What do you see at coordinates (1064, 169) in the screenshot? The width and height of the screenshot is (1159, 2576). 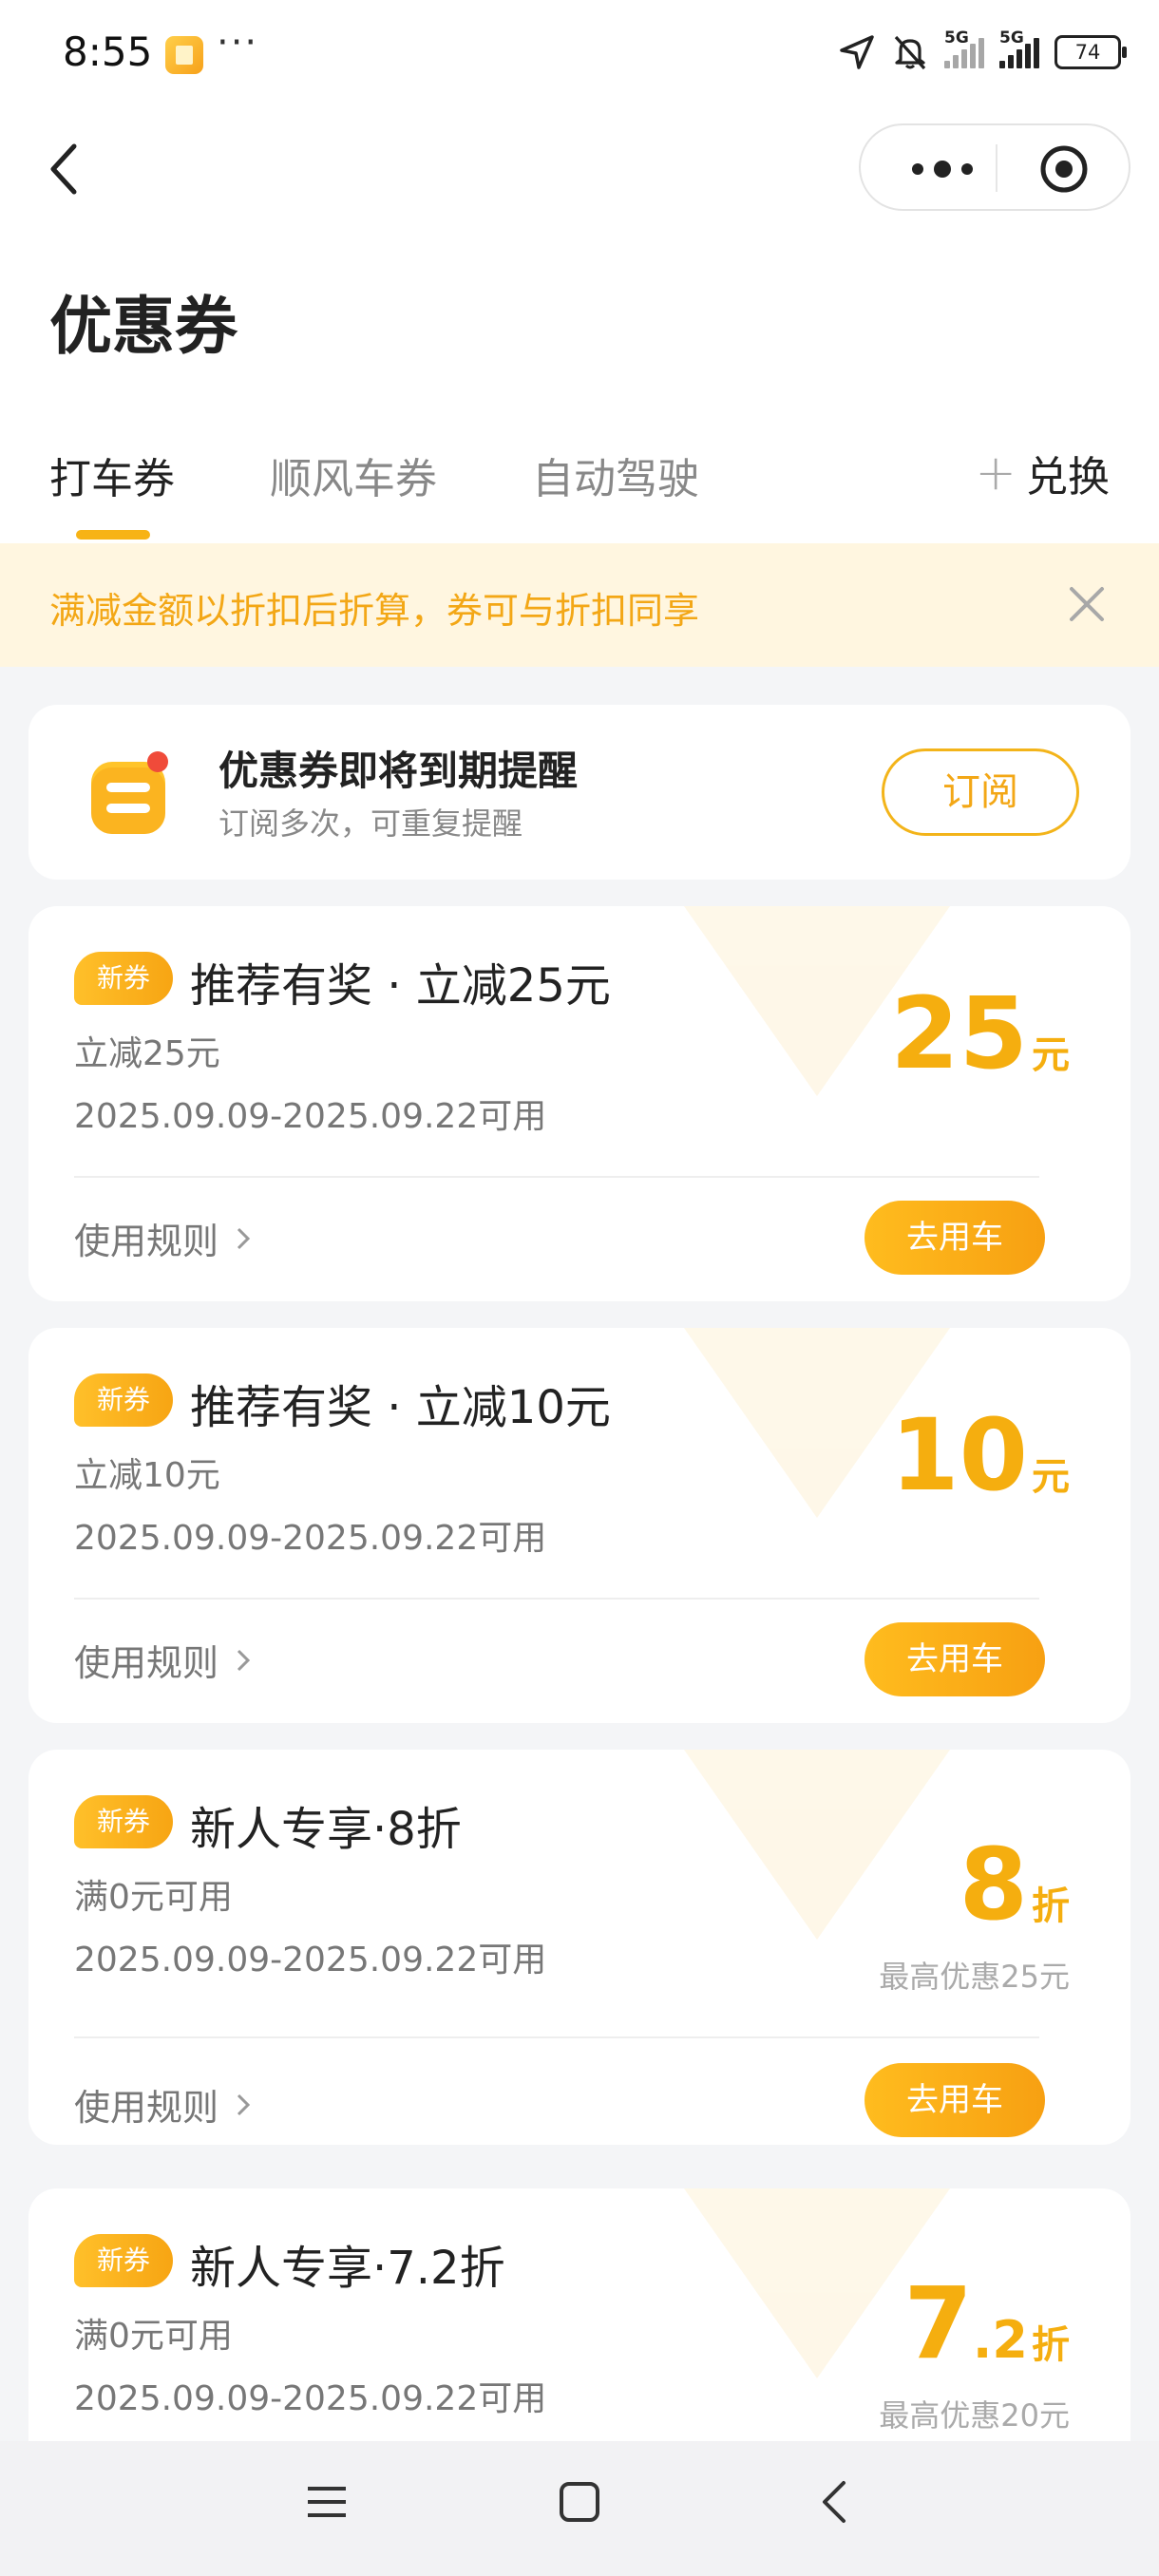 I see `target-icon` at bounding box center [1064, 169].